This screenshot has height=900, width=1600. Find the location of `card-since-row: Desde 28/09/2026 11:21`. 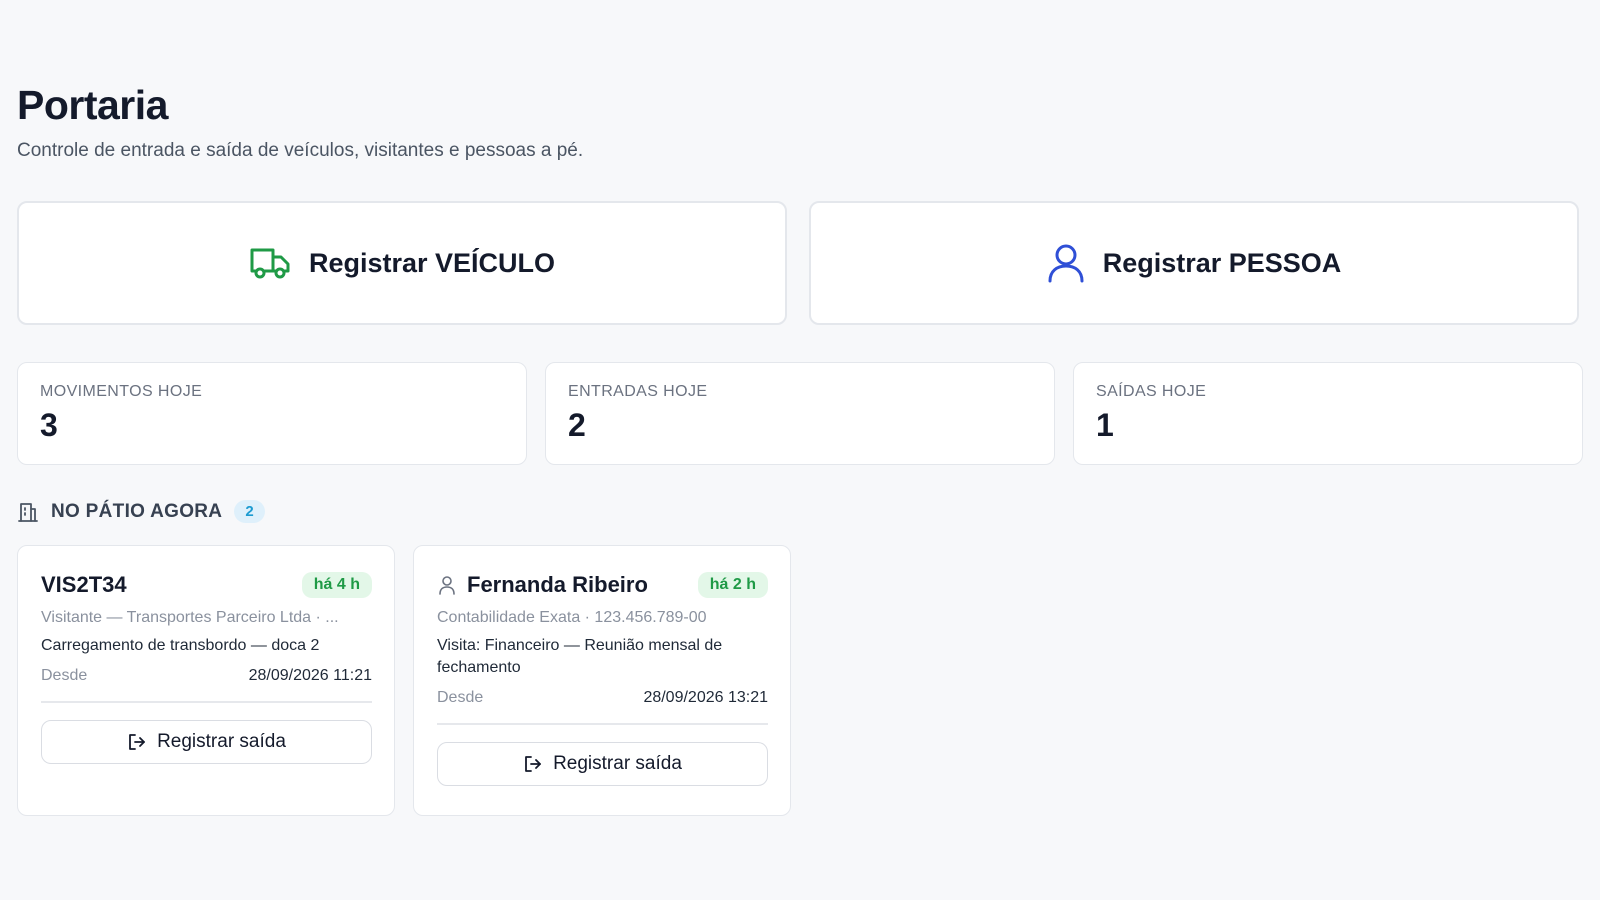

card-since-row: Desde 28/09/2026 11:21 is located at coordinates (206, 685).